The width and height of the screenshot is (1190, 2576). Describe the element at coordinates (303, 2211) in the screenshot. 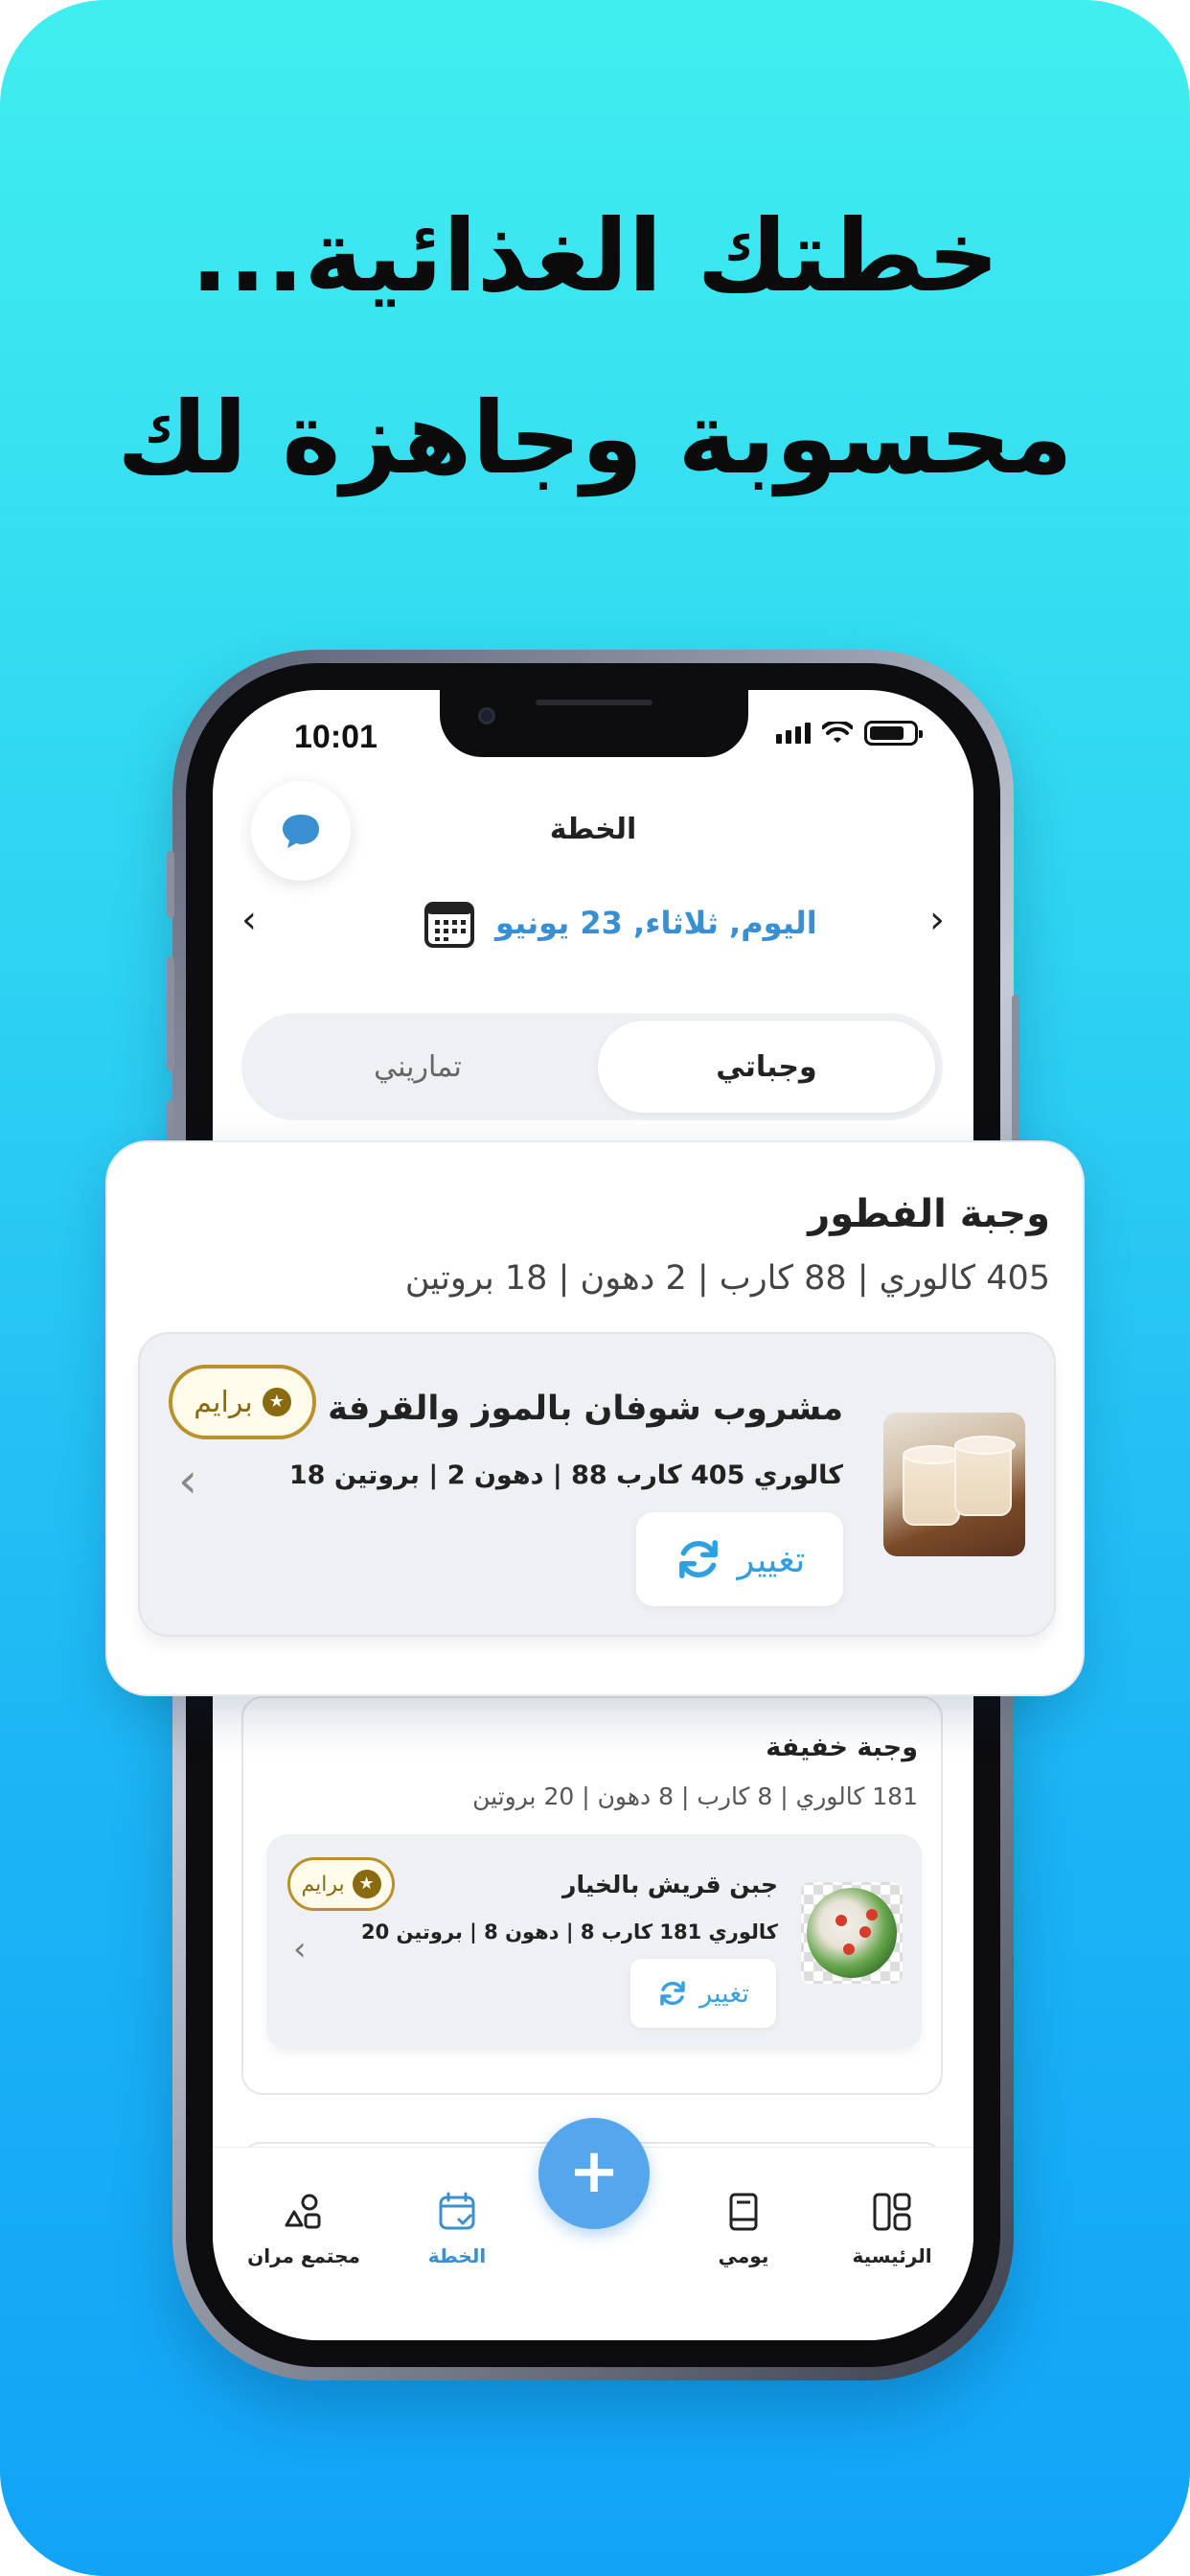

I see `community-icon` at that location.